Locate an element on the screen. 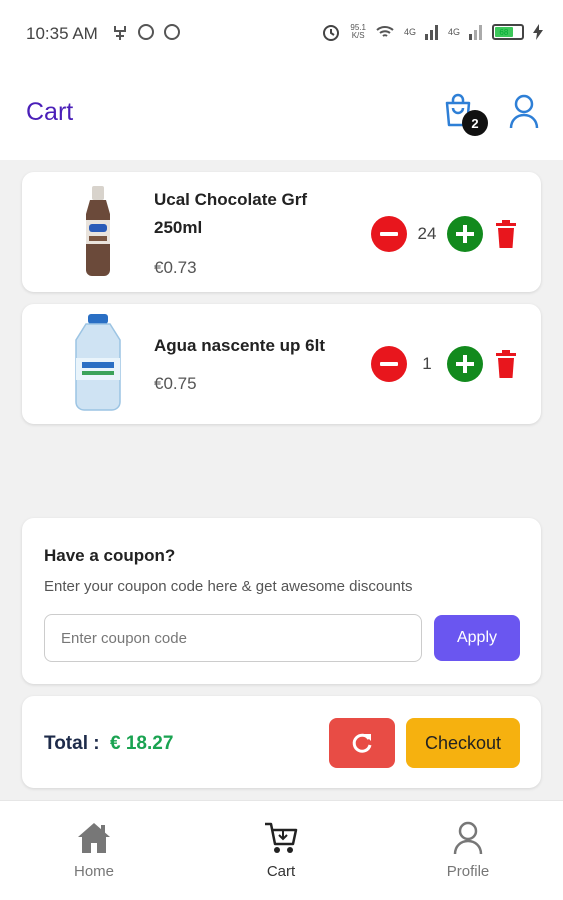 This screenshot has width=563, height=900. quantity-value: 1 is located at coordinates (427, 363).